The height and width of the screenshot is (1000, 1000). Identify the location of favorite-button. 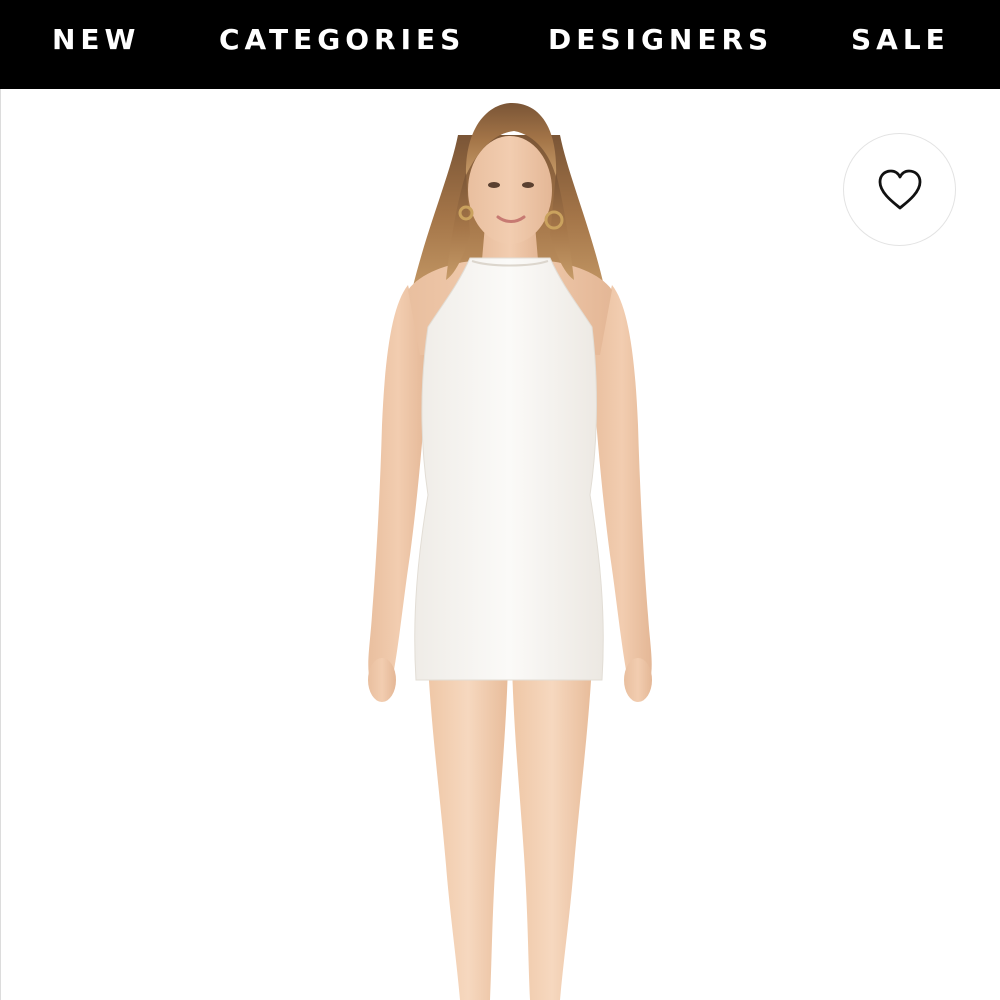
(899, 189).